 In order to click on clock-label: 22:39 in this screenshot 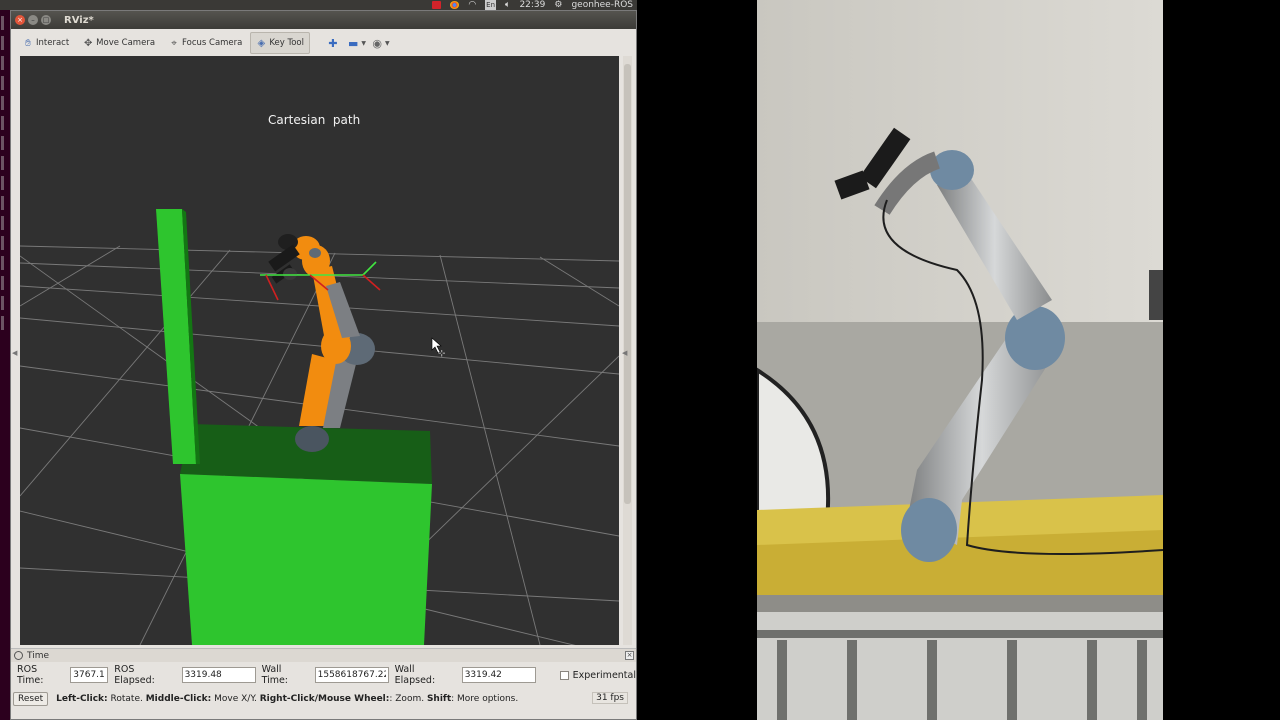, I will do `click(532, 5)`.